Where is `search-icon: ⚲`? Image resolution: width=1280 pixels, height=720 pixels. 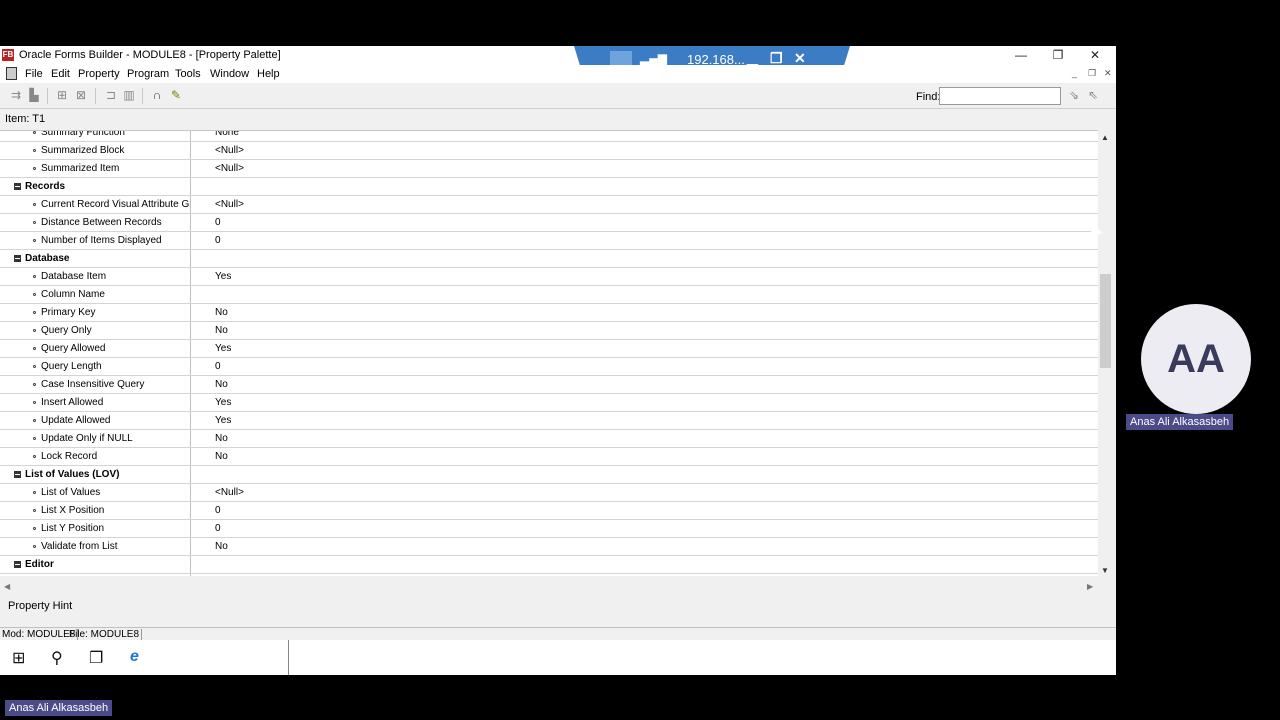
search-icon: ⚲ is located at coordinates (57, 658).